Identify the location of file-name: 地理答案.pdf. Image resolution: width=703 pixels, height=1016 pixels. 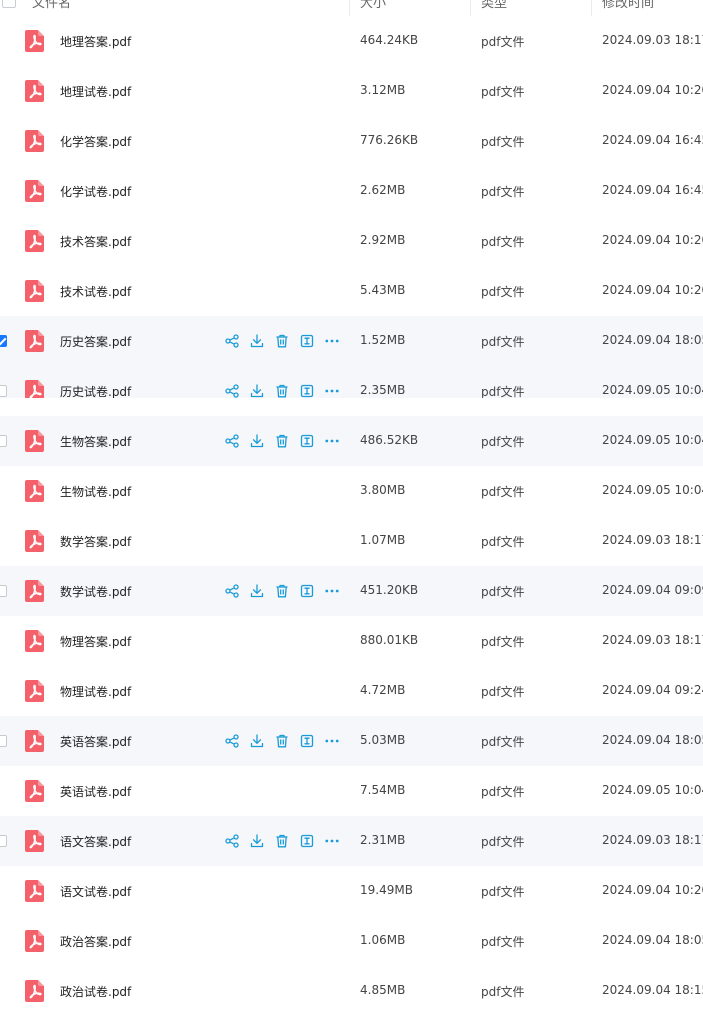
(95, 41).